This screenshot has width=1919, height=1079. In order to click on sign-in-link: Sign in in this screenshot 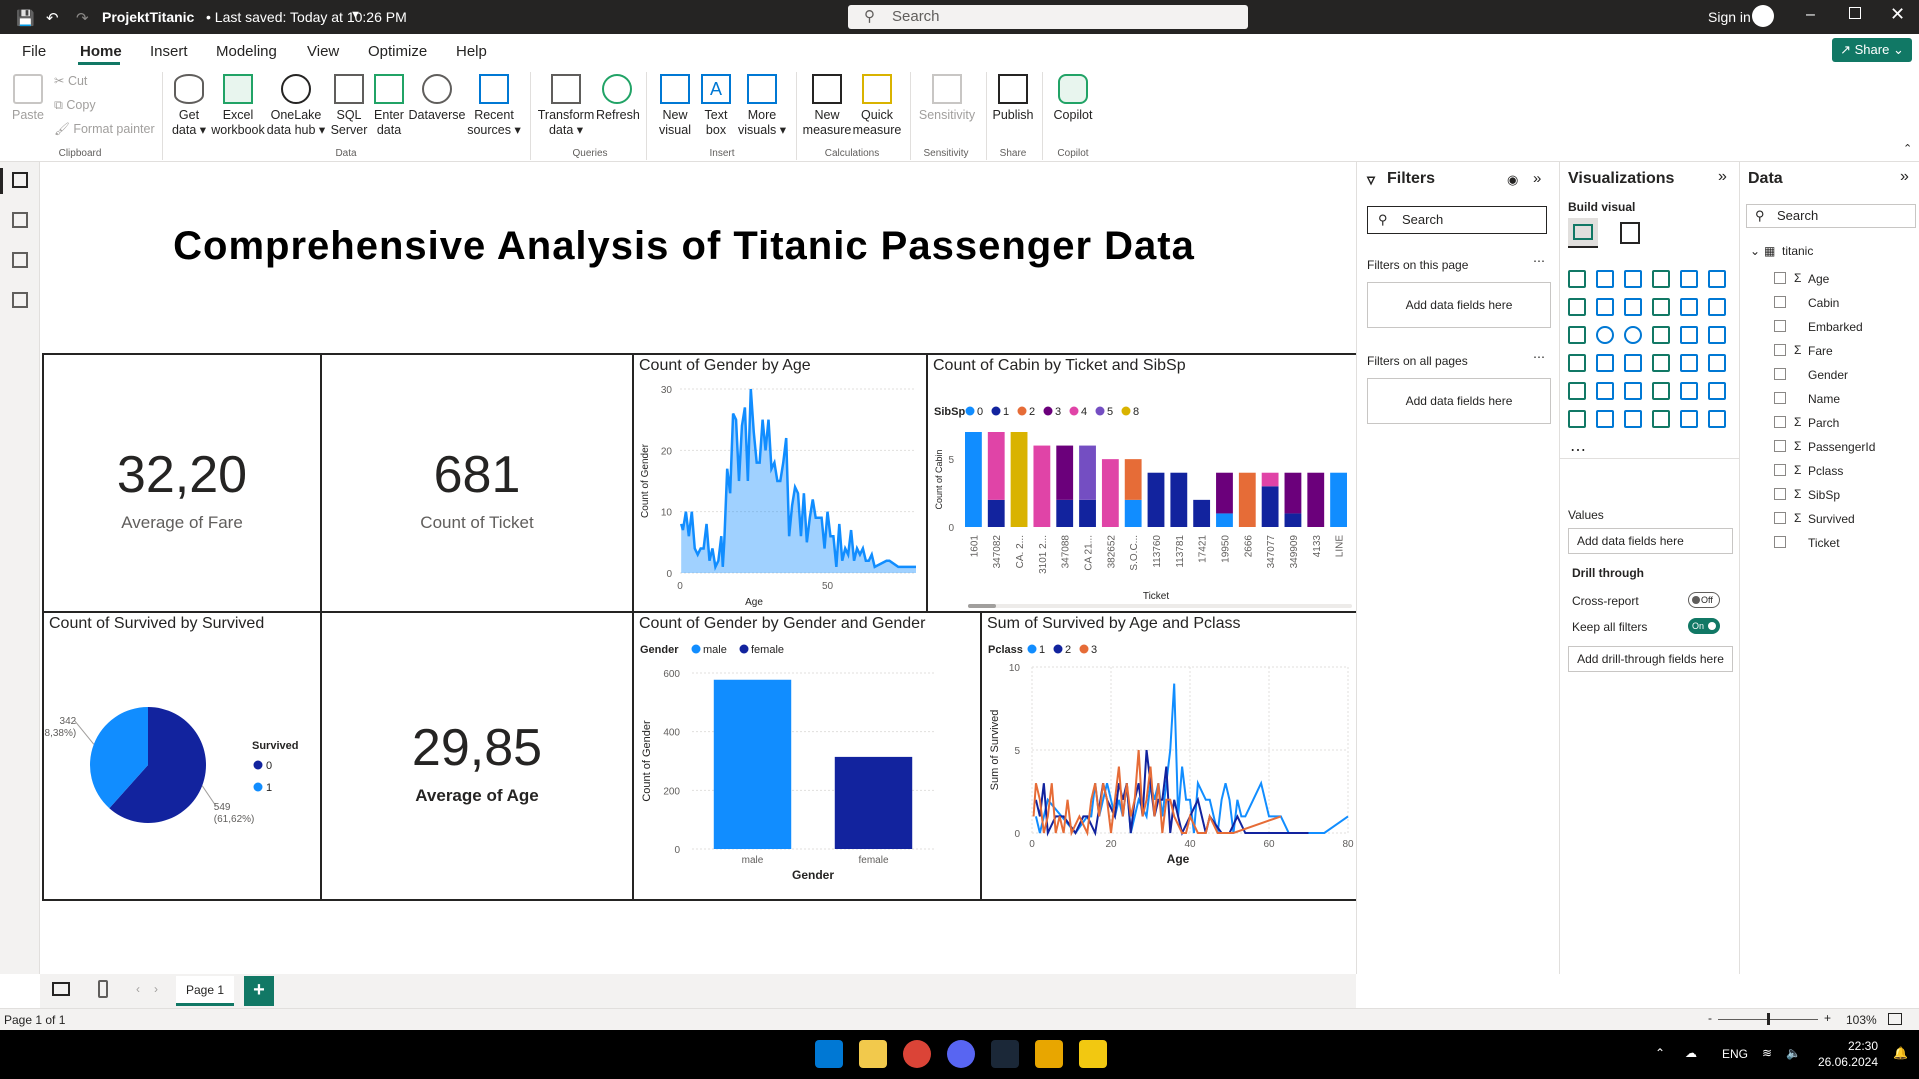, I will do `click(1729, 17)`.